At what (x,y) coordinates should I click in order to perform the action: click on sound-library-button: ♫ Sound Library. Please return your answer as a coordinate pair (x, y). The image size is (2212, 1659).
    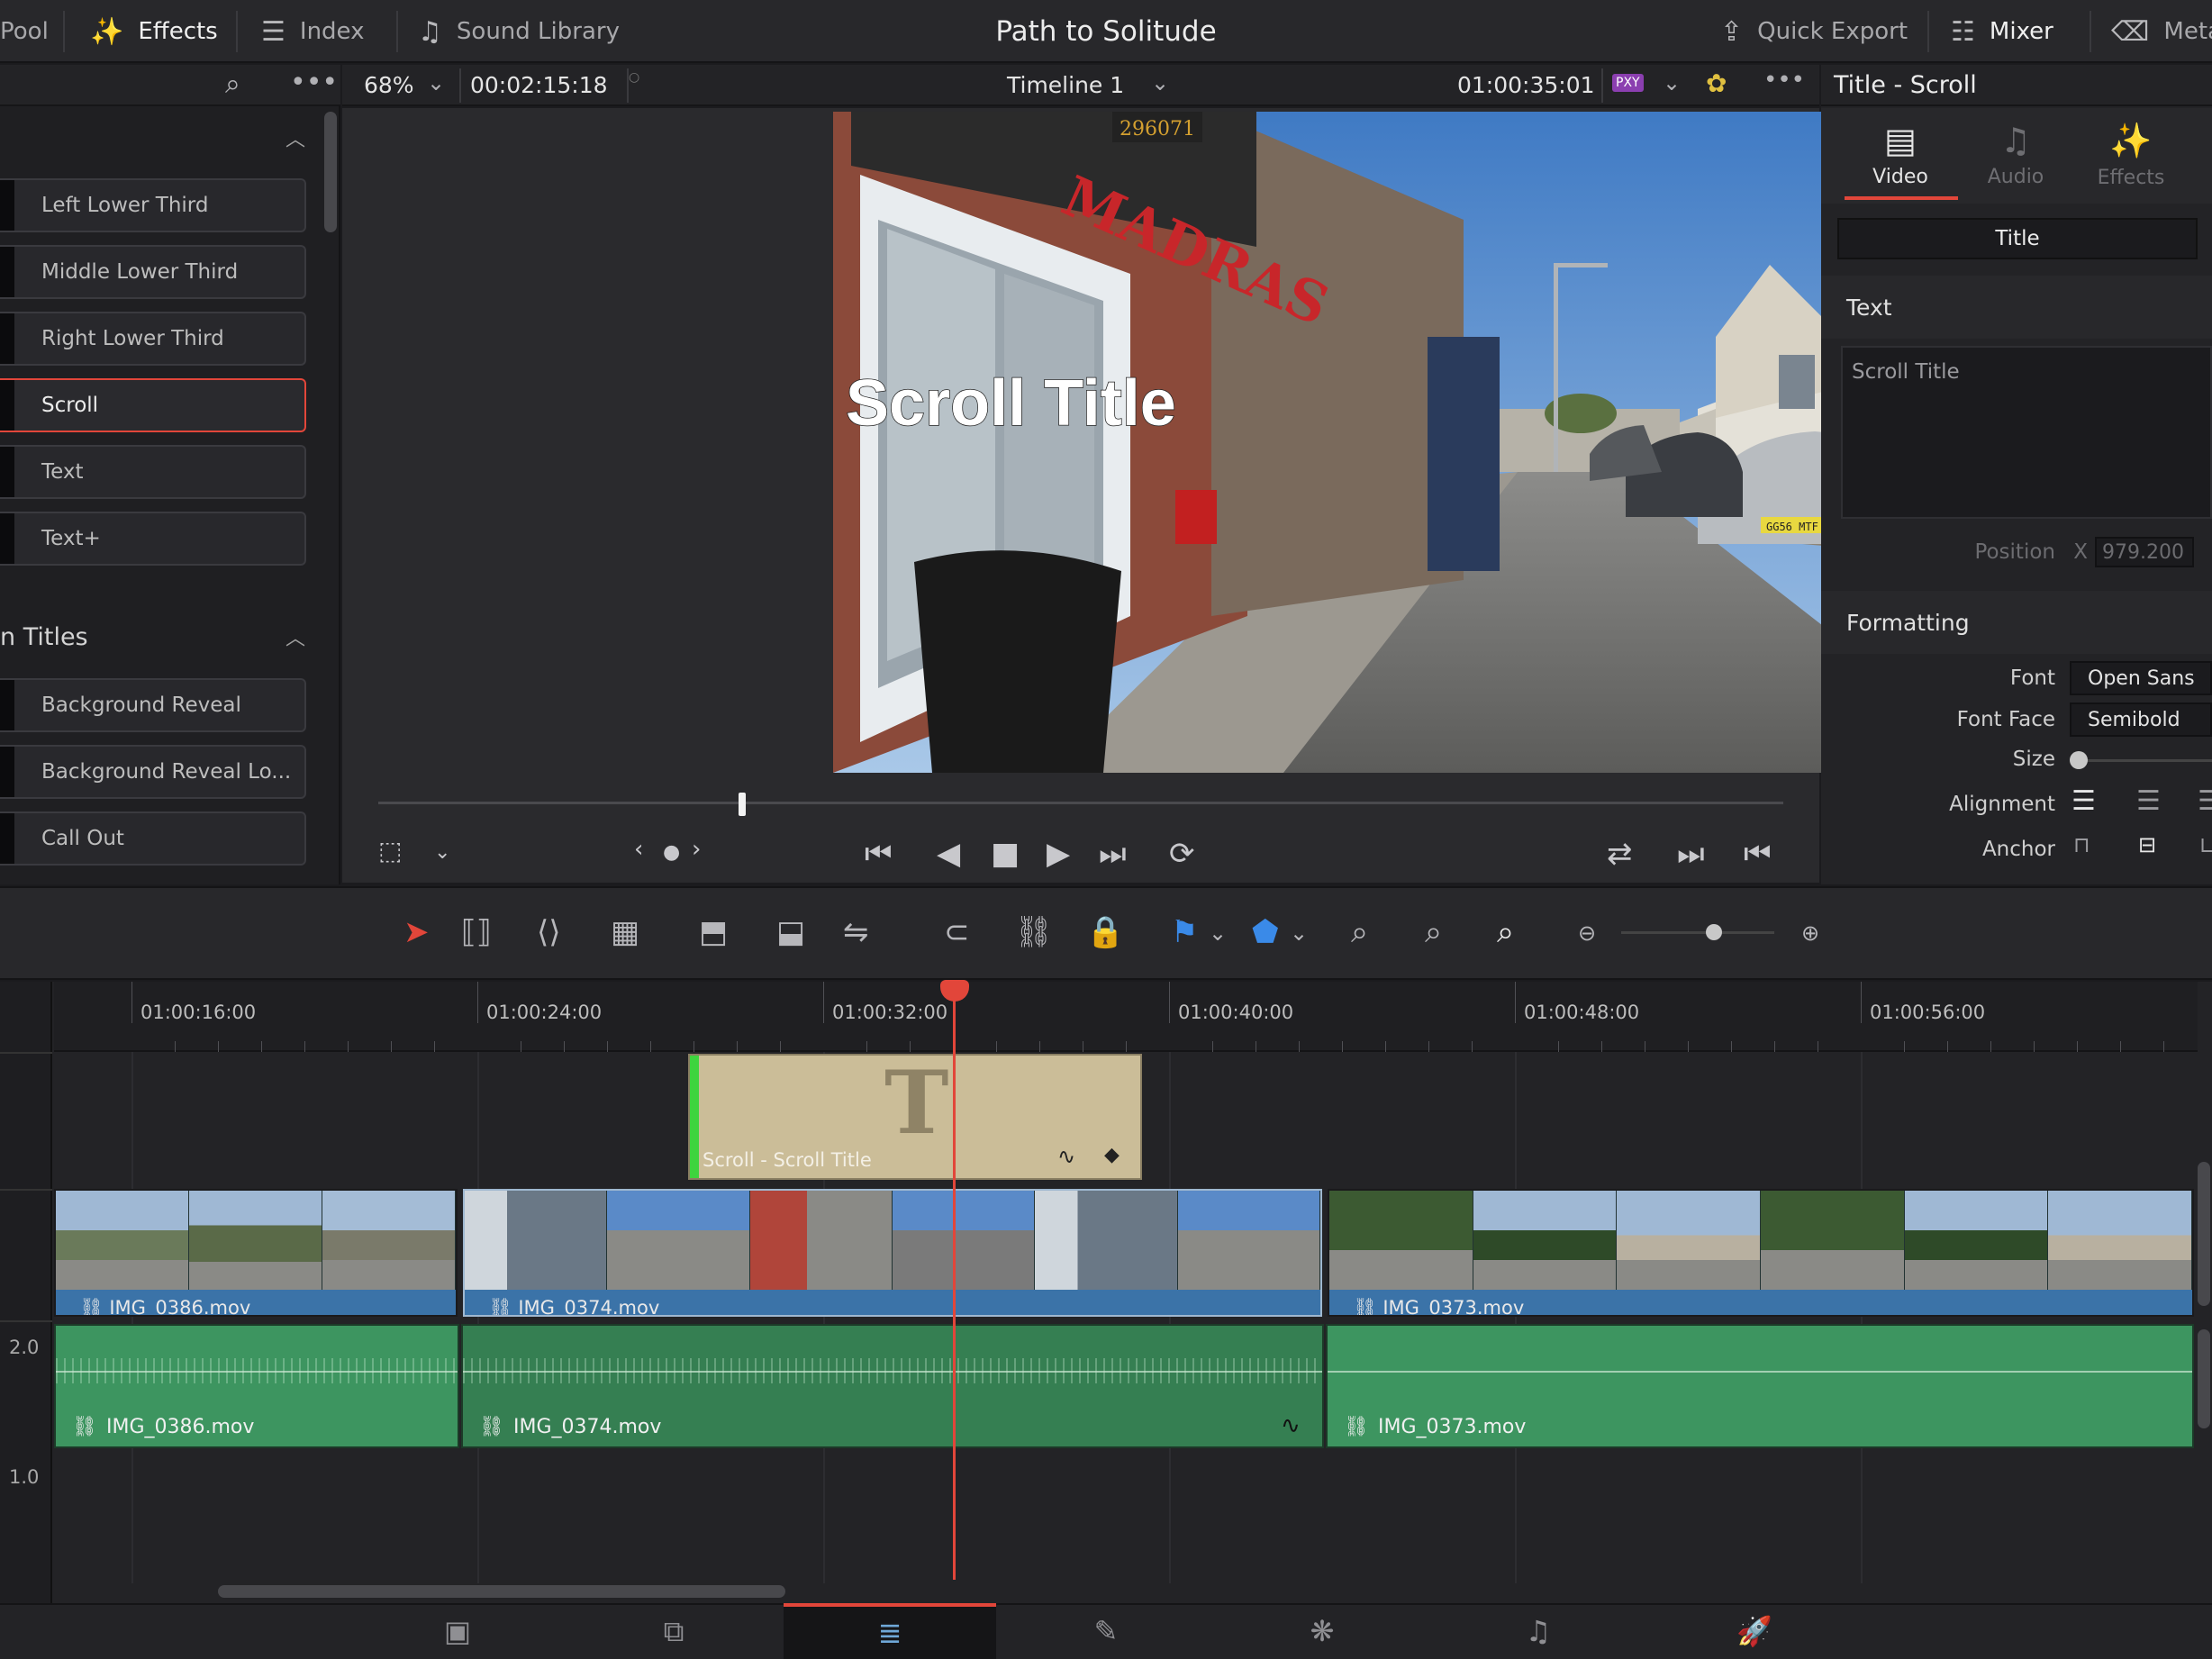
    Looking at the image, I should click on (519, 31).